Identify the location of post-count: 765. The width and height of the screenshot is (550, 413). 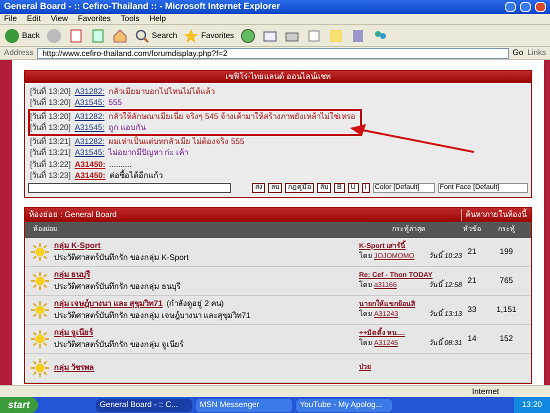
(506, 281).